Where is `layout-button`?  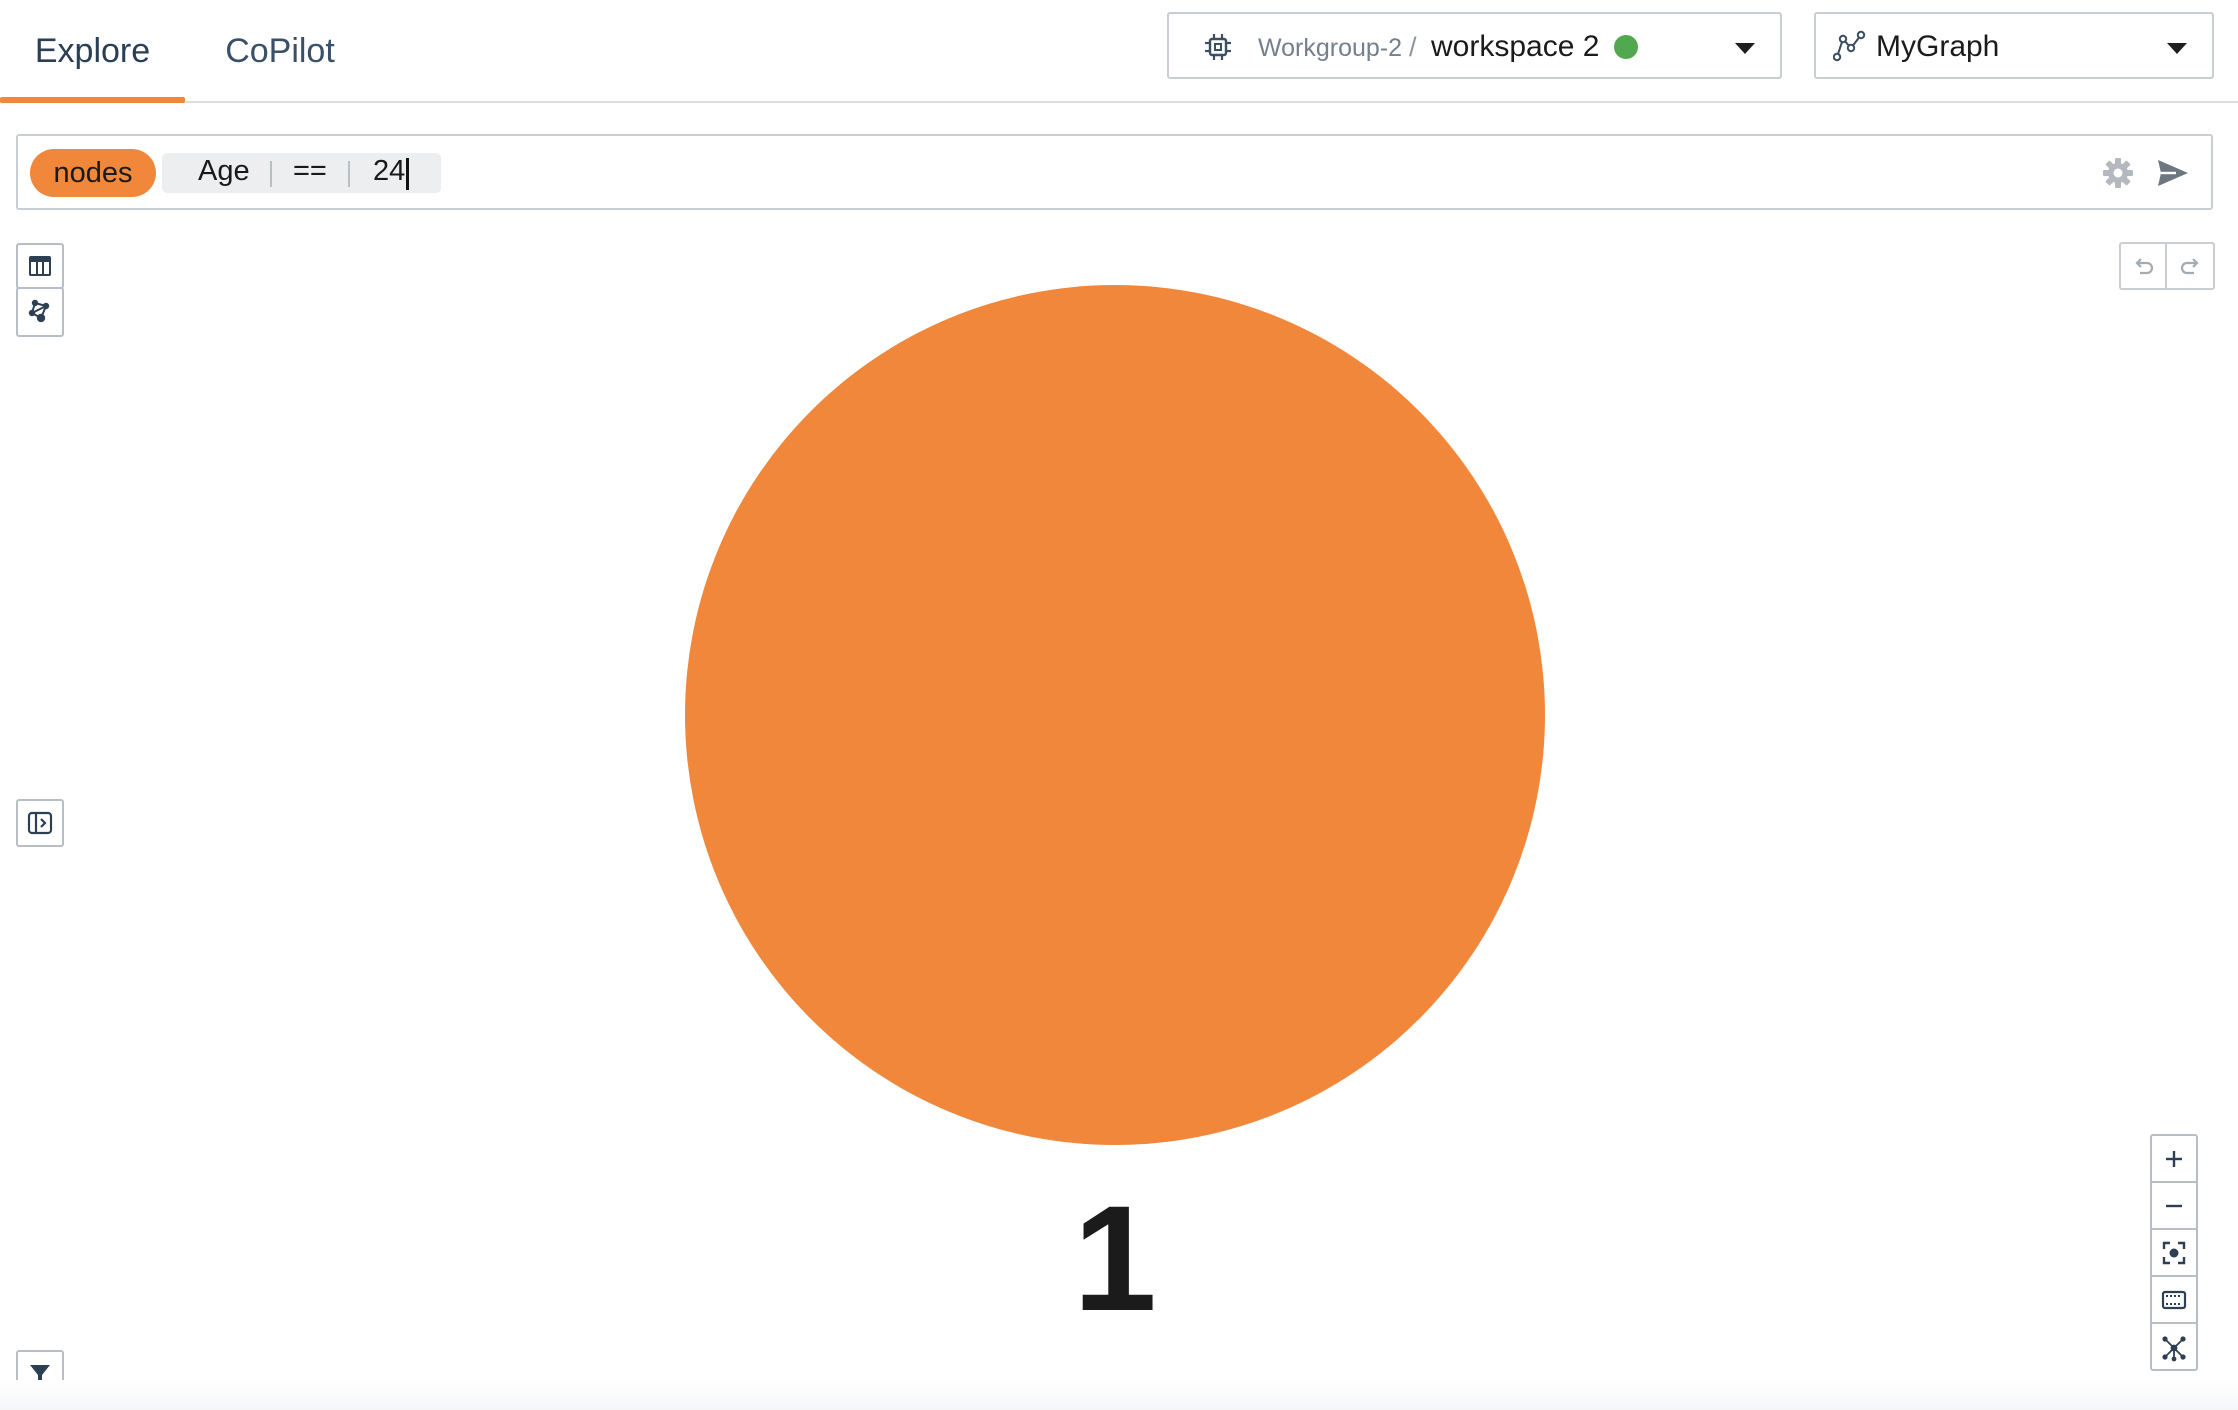
layout-button is located at coordinates (2174, 1347).